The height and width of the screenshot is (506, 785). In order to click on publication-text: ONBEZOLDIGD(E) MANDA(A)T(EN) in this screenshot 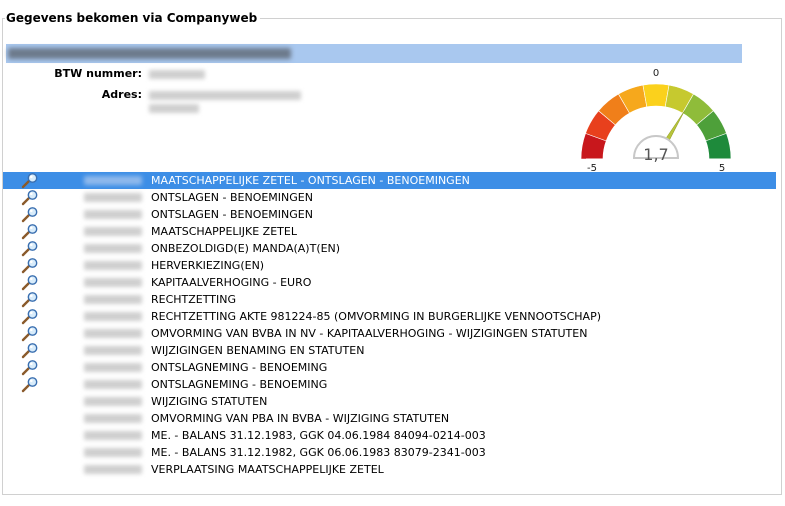, I will do `click(246, 248)`.